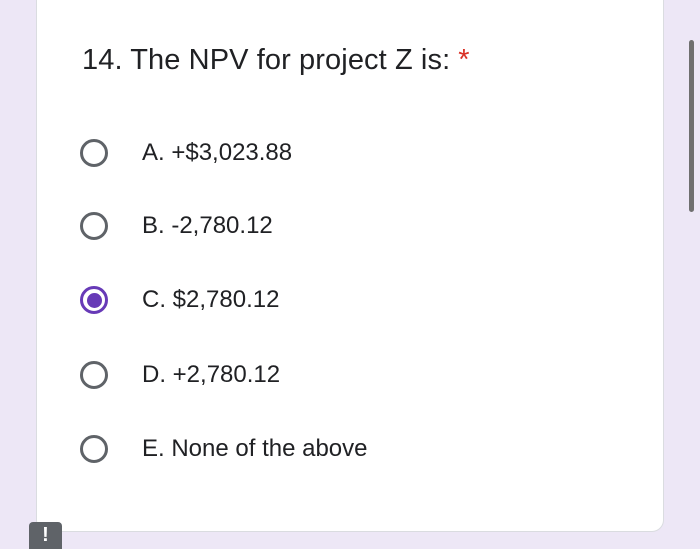 The width and height of the screenshot is (700, 549). I want to click on radio-button-e, so click(94, 449).